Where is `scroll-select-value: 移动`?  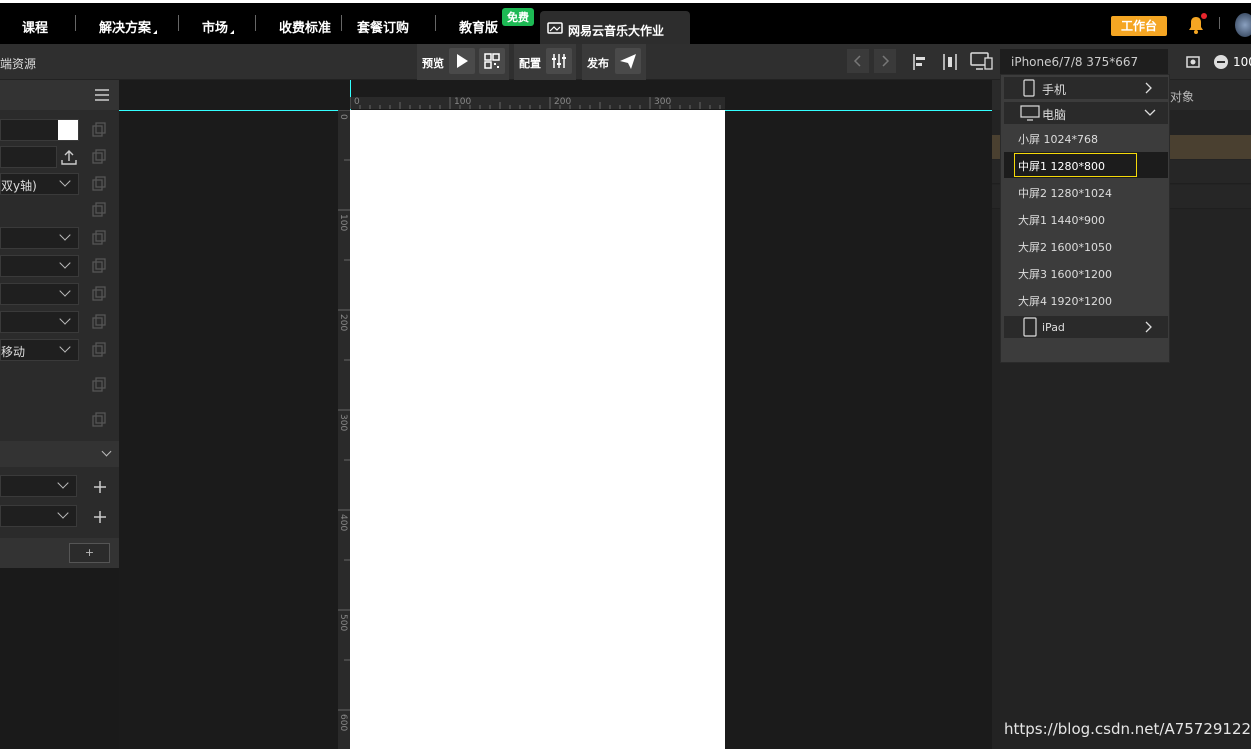 scroll-select-value: 移动 is located at coordinates (13, 352).